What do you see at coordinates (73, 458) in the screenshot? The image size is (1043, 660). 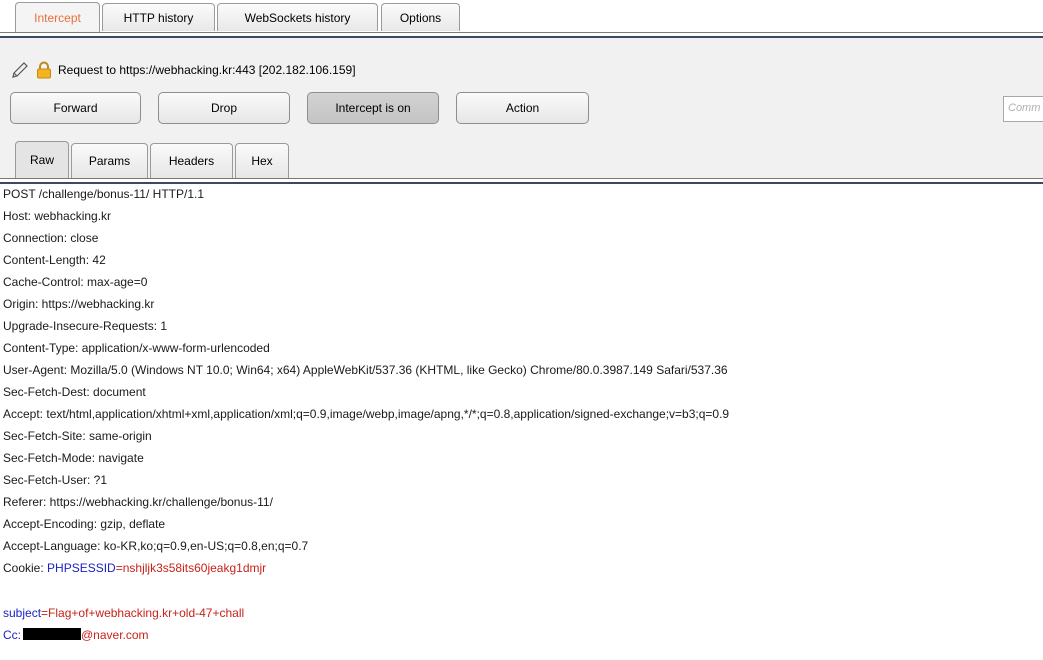 I see `header-line: Sec-Fetch-Mode: navigate` at bounding box center [73, 458].